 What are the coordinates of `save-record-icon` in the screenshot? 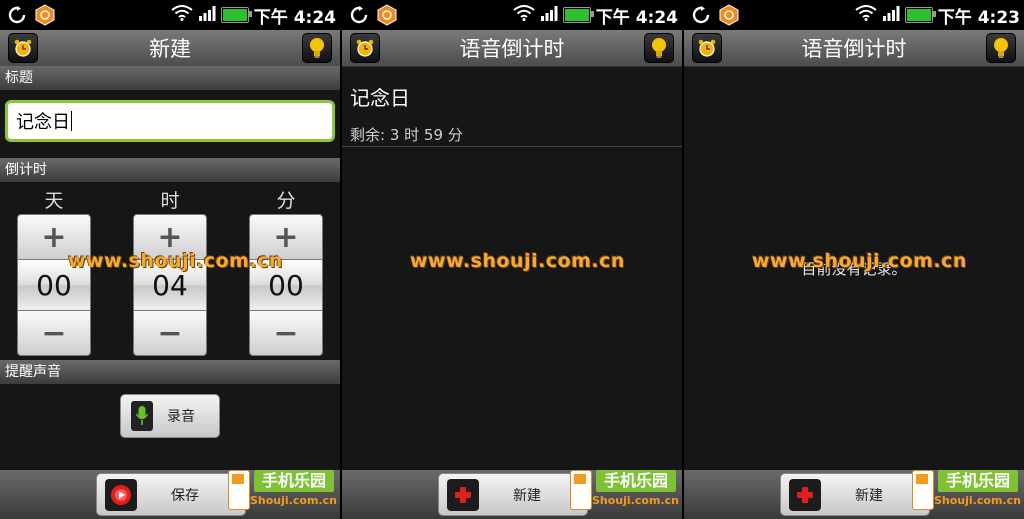 It's located at (121, 494).